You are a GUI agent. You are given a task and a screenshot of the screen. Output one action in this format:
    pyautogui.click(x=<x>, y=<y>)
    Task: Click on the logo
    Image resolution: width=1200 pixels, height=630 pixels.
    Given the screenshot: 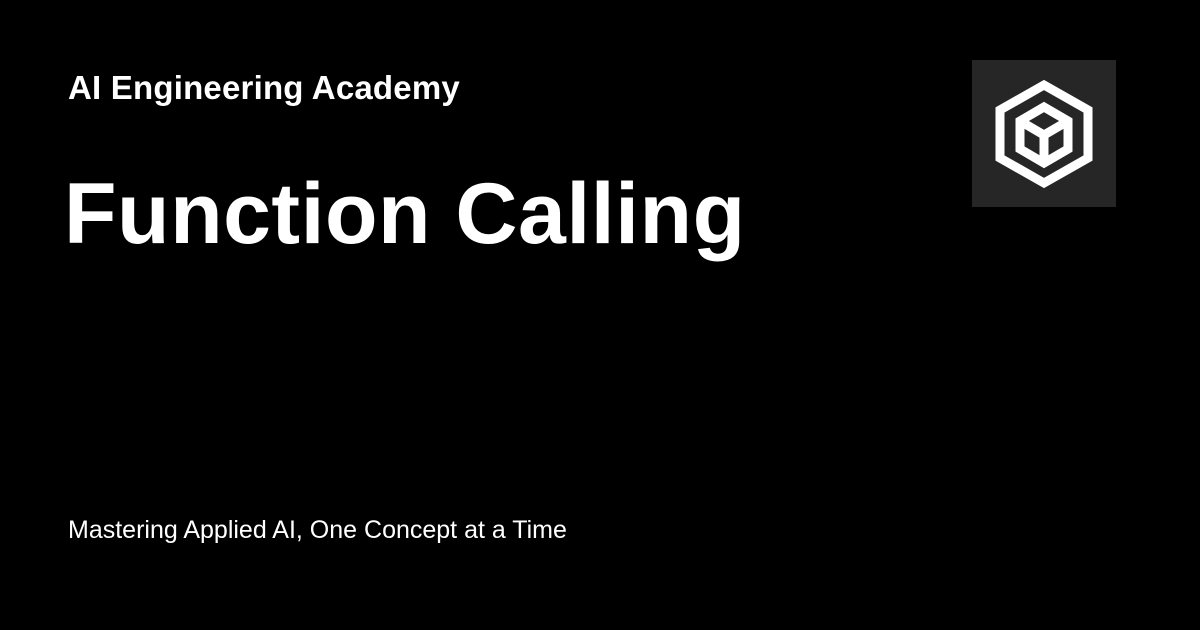 What is the action you would take?
    pyautogui.click(x=1044, y=133)
    